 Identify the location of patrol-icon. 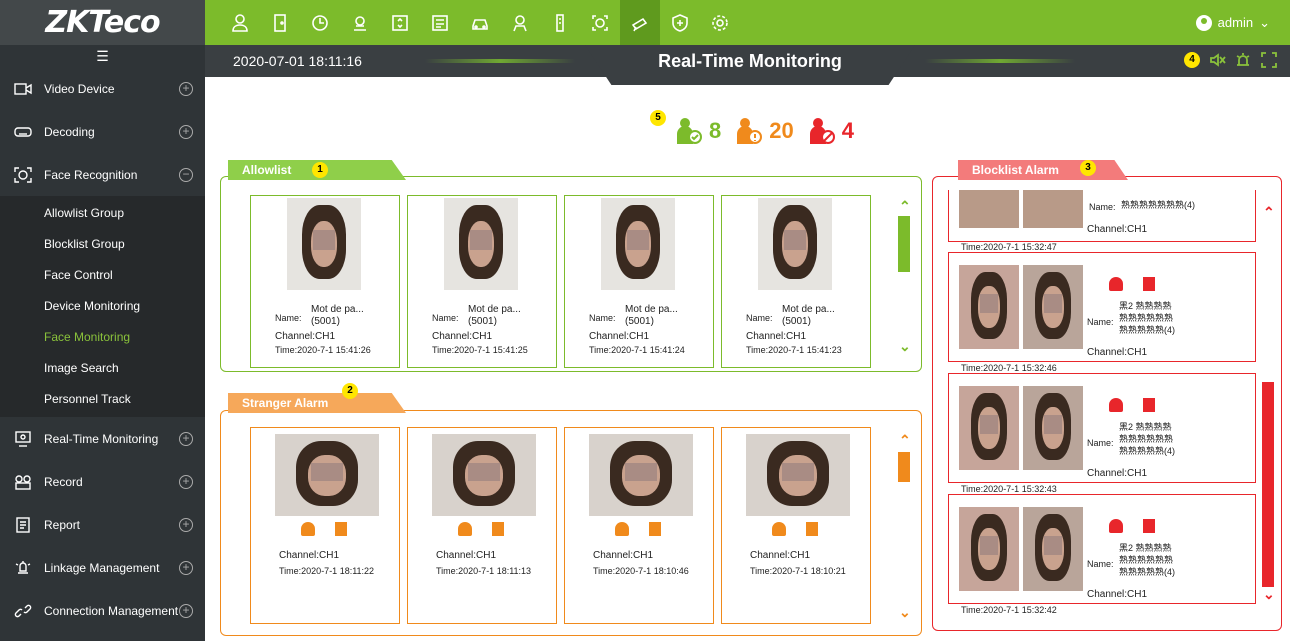
(680, 22).